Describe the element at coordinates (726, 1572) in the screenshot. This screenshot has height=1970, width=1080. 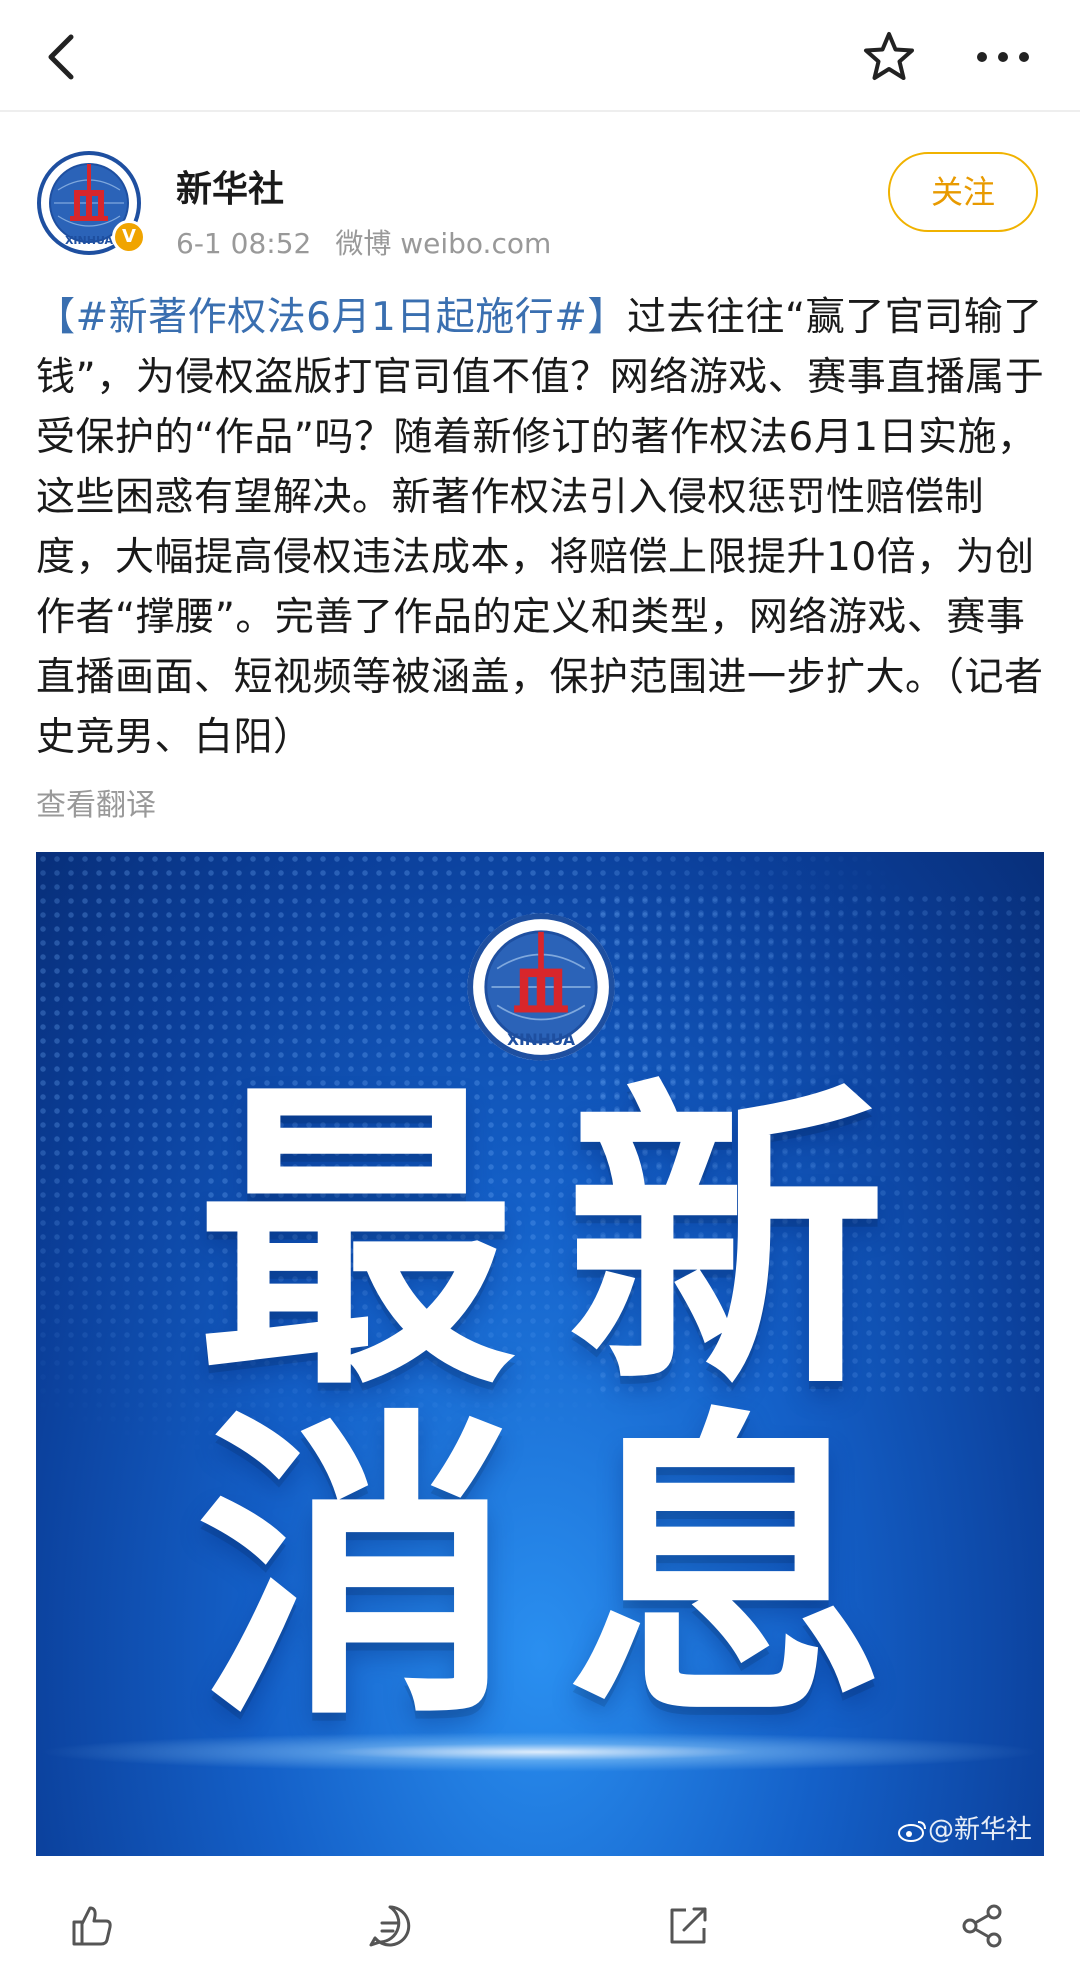
I see `headline-char-4: 息` at that location.